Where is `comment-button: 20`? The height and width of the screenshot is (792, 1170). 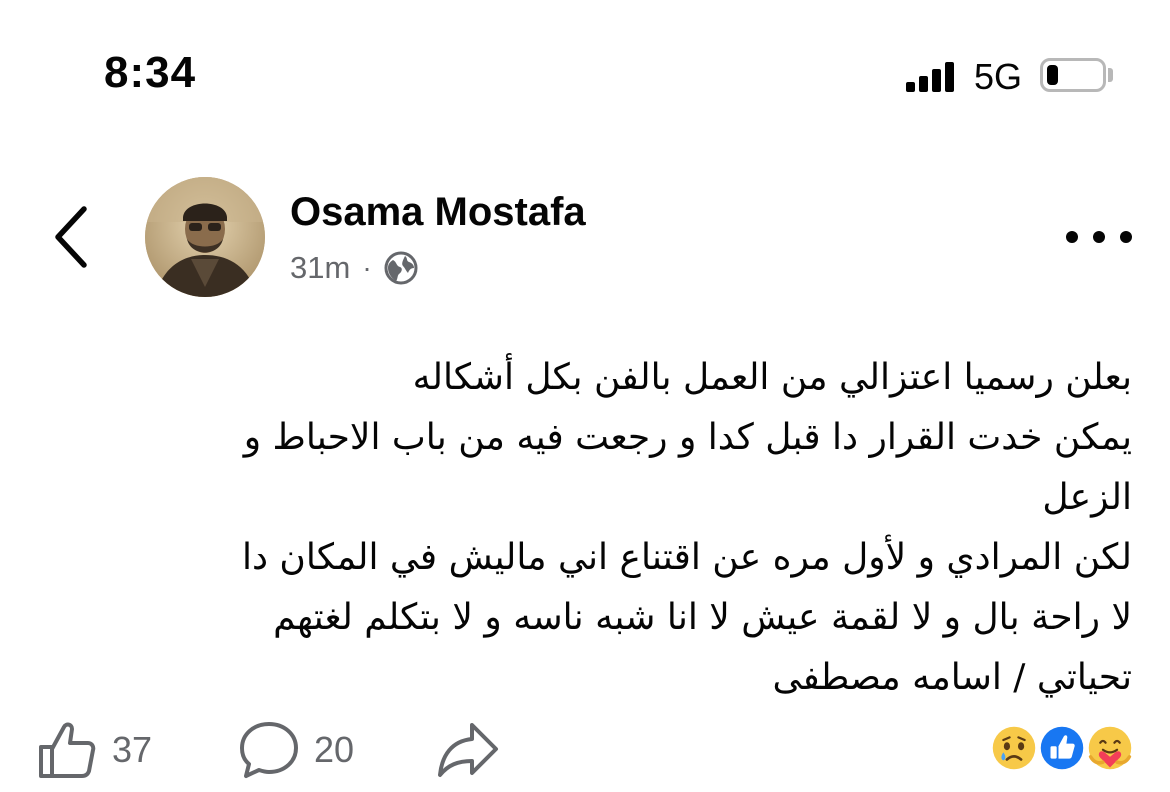 comment-button: 20 is located at coordinates (296, 750).